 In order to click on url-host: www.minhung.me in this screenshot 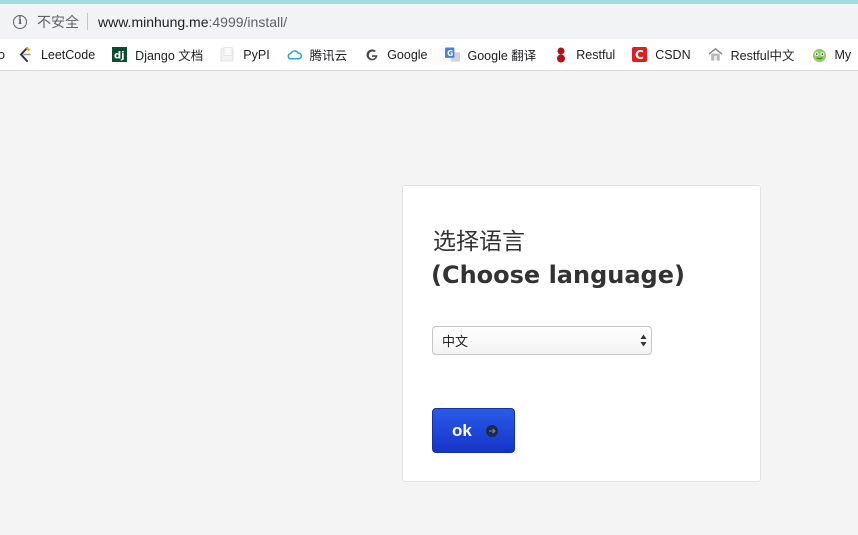, I will do `click(153, 21)`.